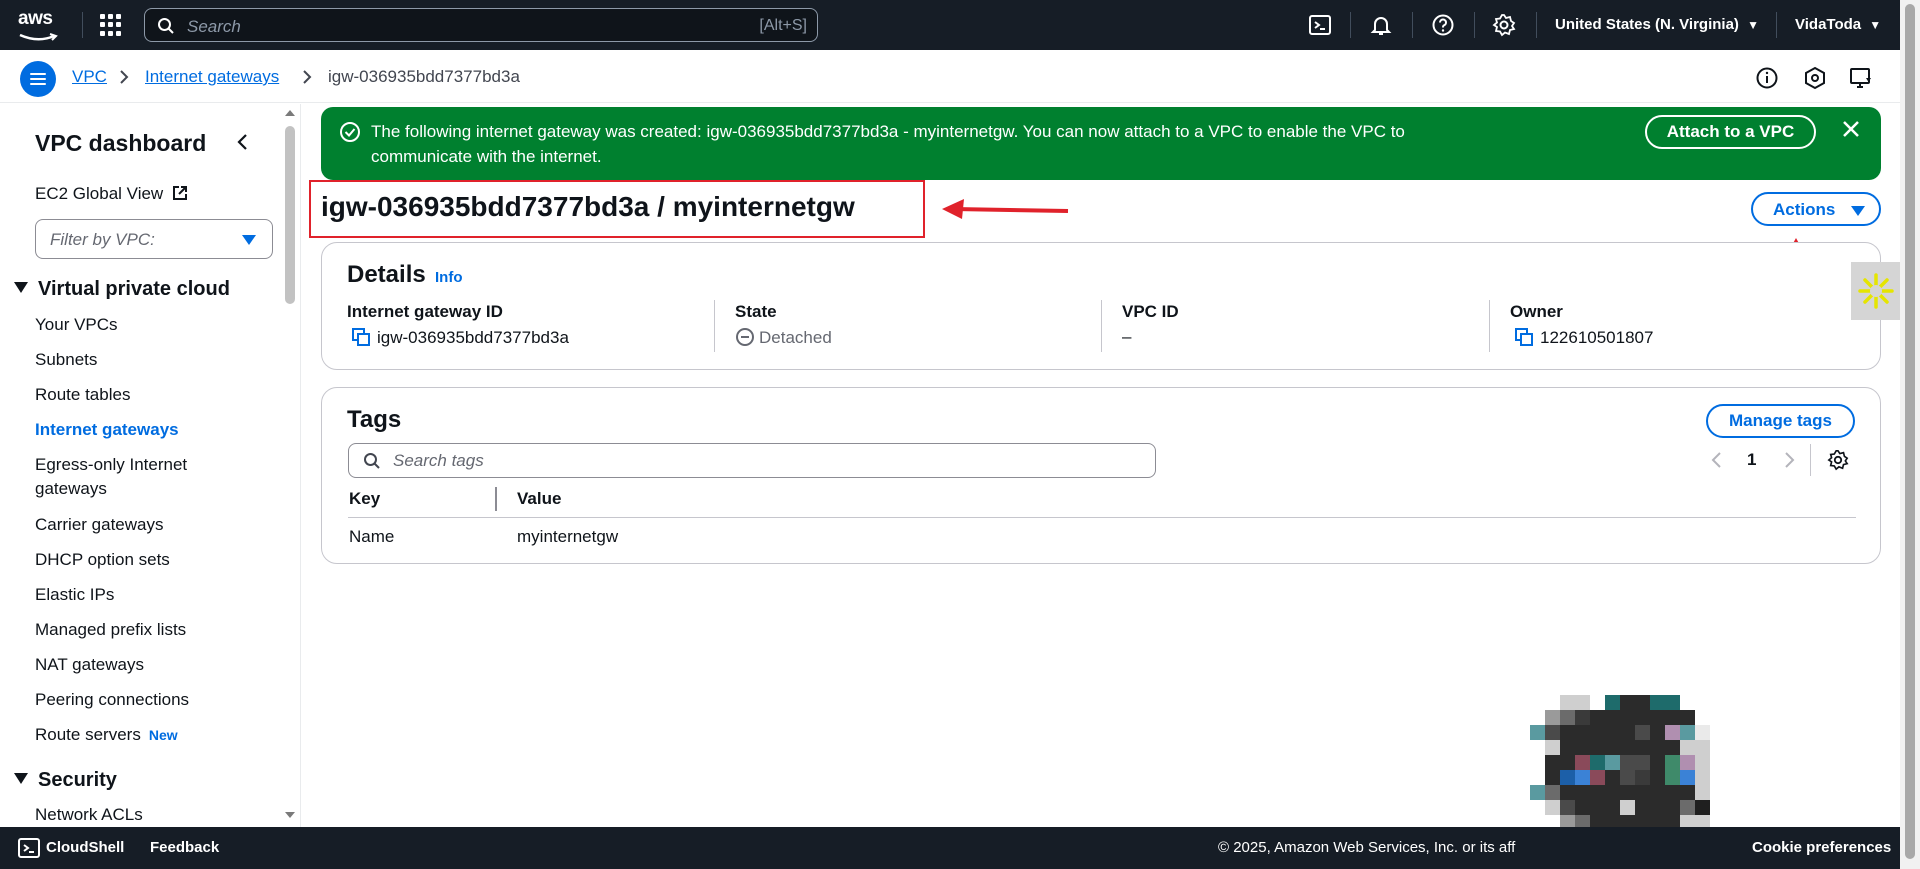 The width and height of the screenshot is (1920, 869). What do you see at coordinates (184, 847) in the screenshot?
I see `feedback-link: Feedback` at bounding box center [184, 847].